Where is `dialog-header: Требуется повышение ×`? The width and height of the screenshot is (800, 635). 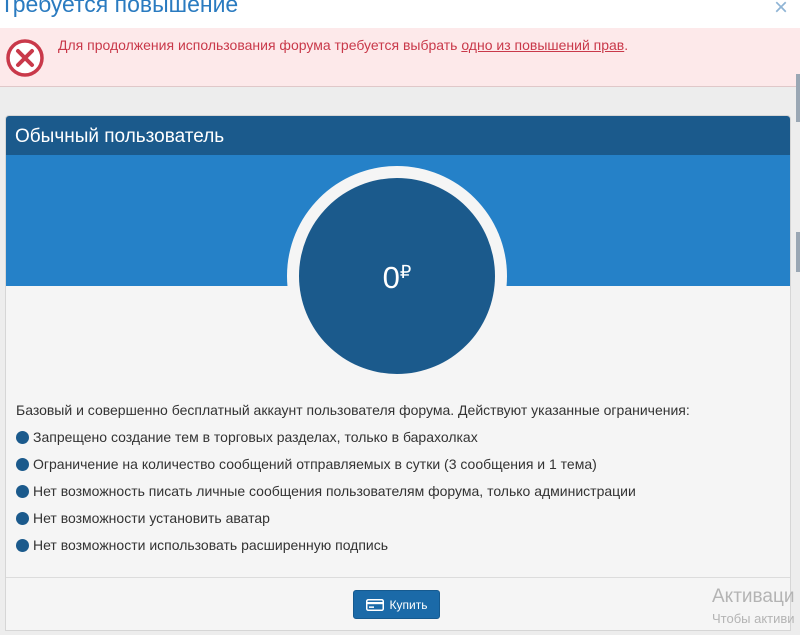
dialog-header: Требуется повышение × is located at coordinates (400, 14).